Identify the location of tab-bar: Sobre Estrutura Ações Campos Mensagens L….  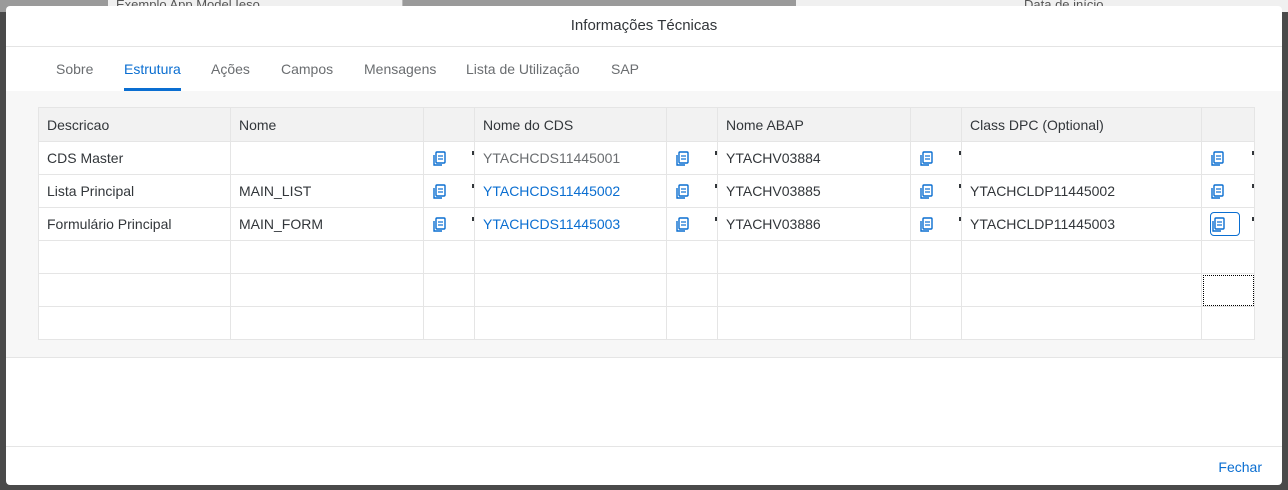
(644, 69).